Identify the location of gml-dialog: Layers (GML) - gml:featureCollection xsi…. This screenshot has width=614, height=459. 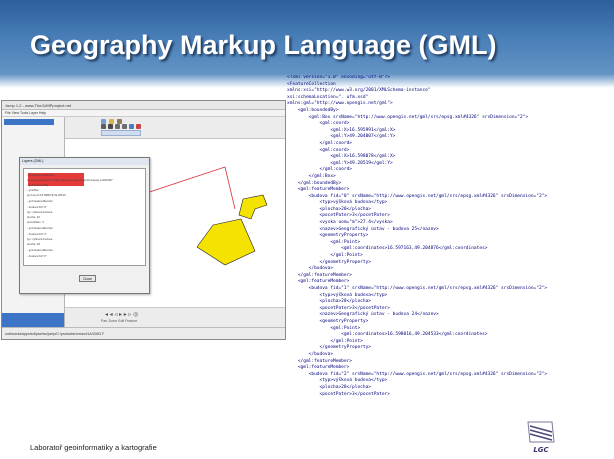
(84, 225).